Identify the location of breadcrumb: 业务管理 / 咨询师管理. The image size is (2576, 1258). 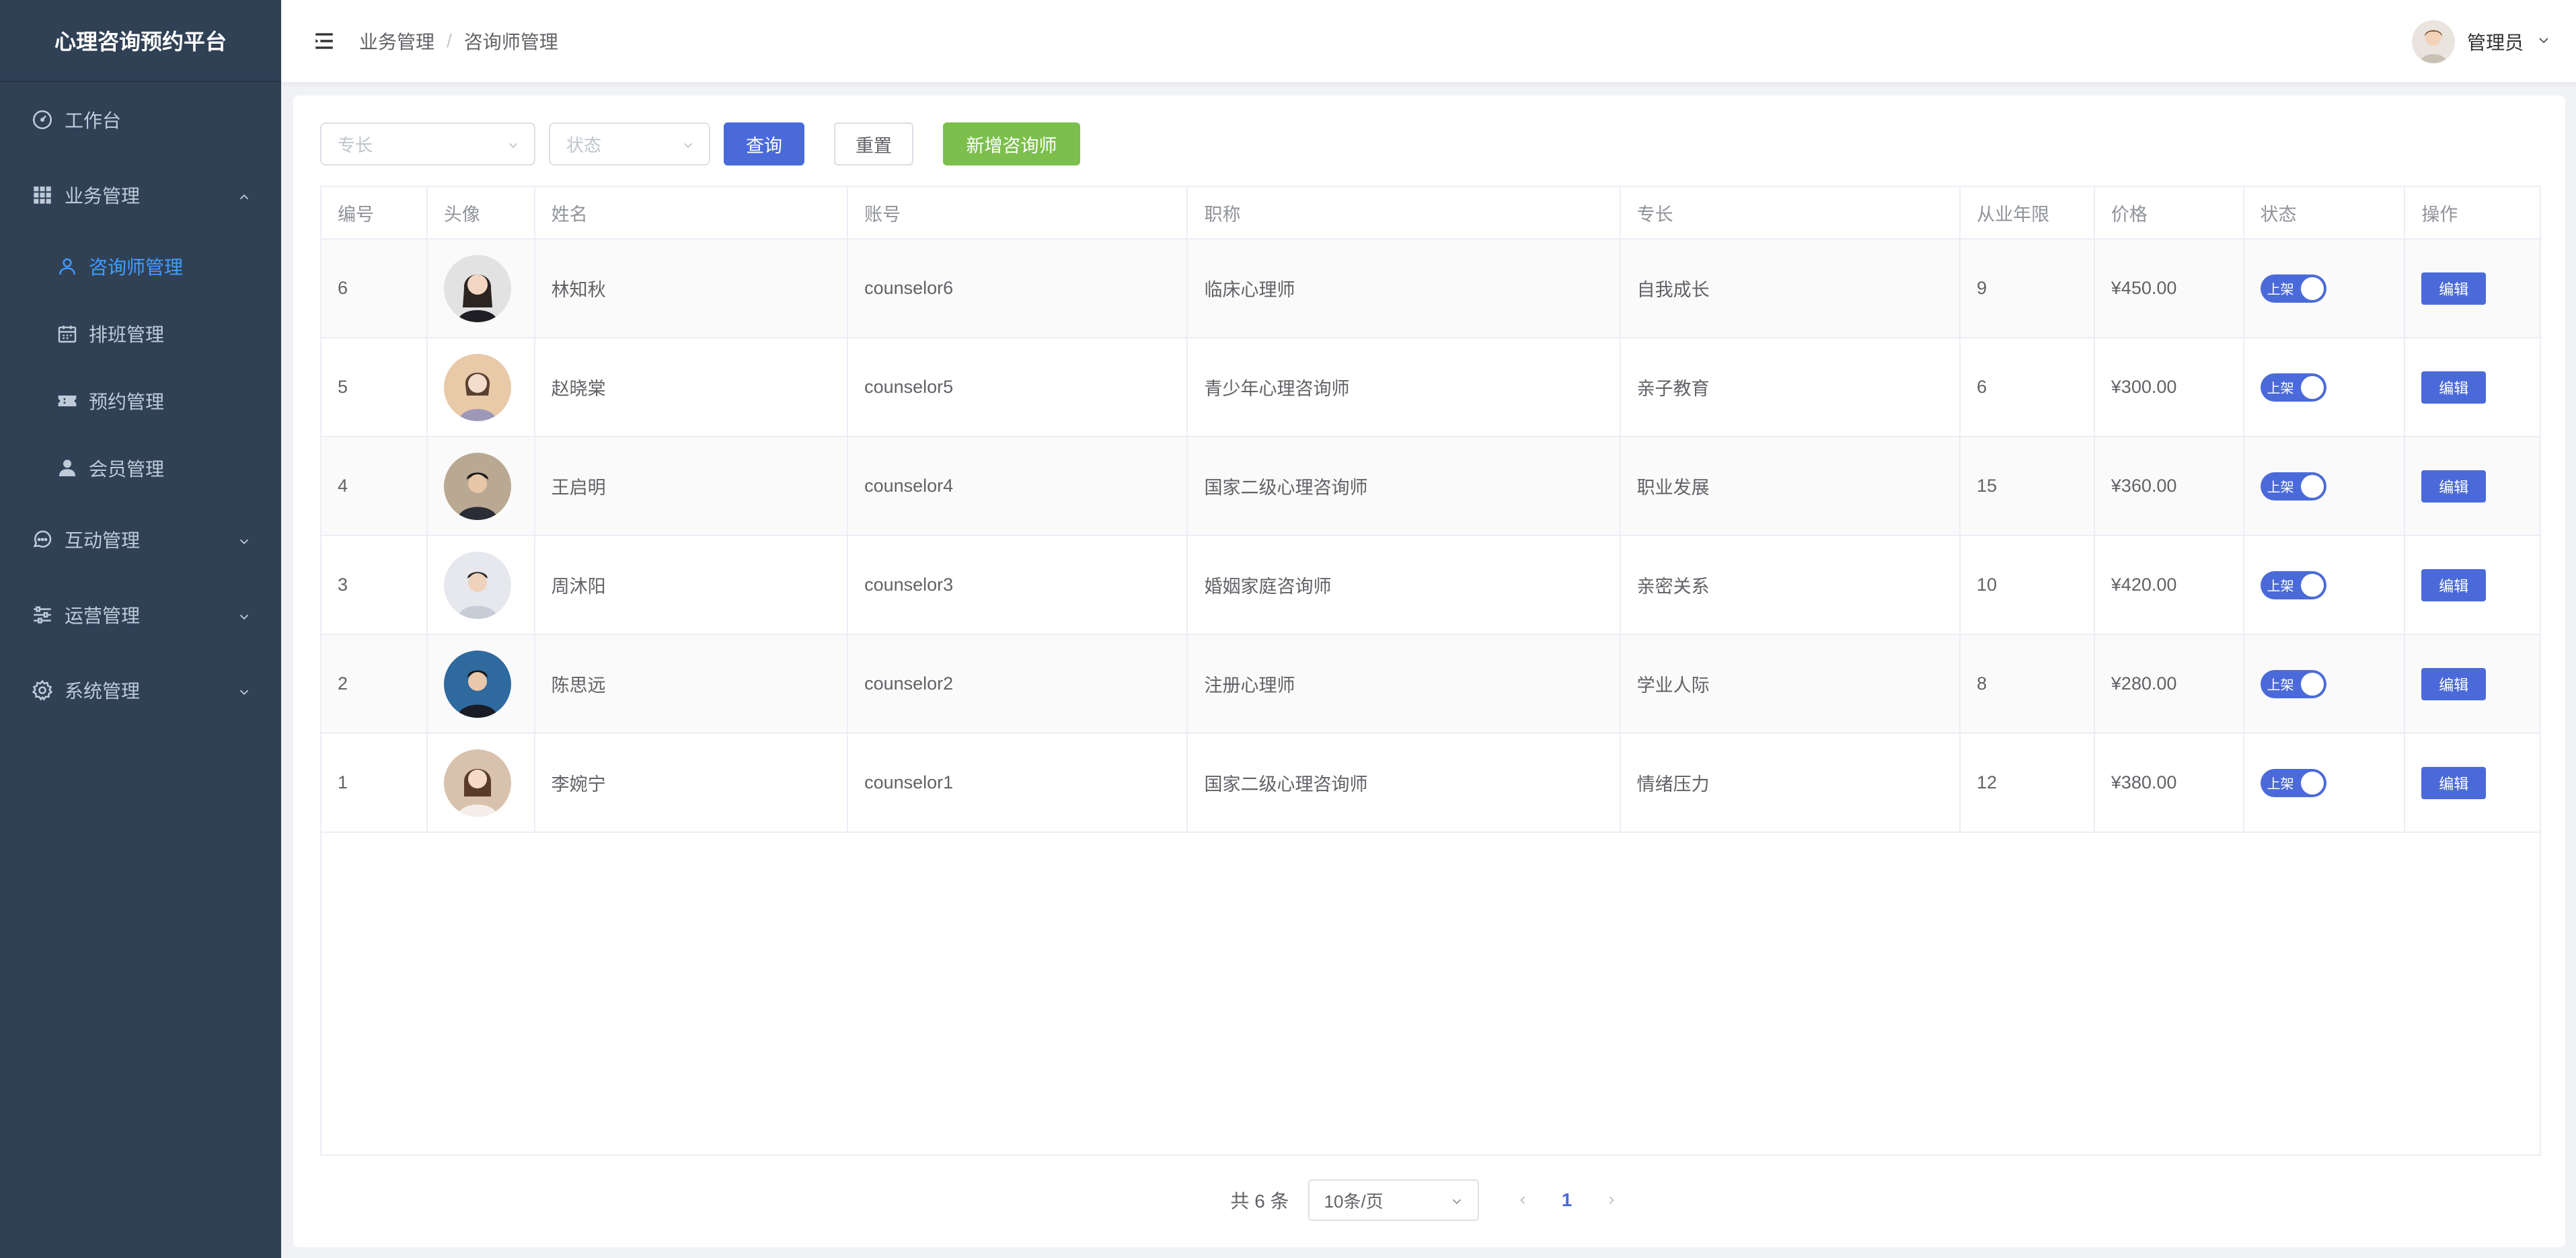
(458, 41).